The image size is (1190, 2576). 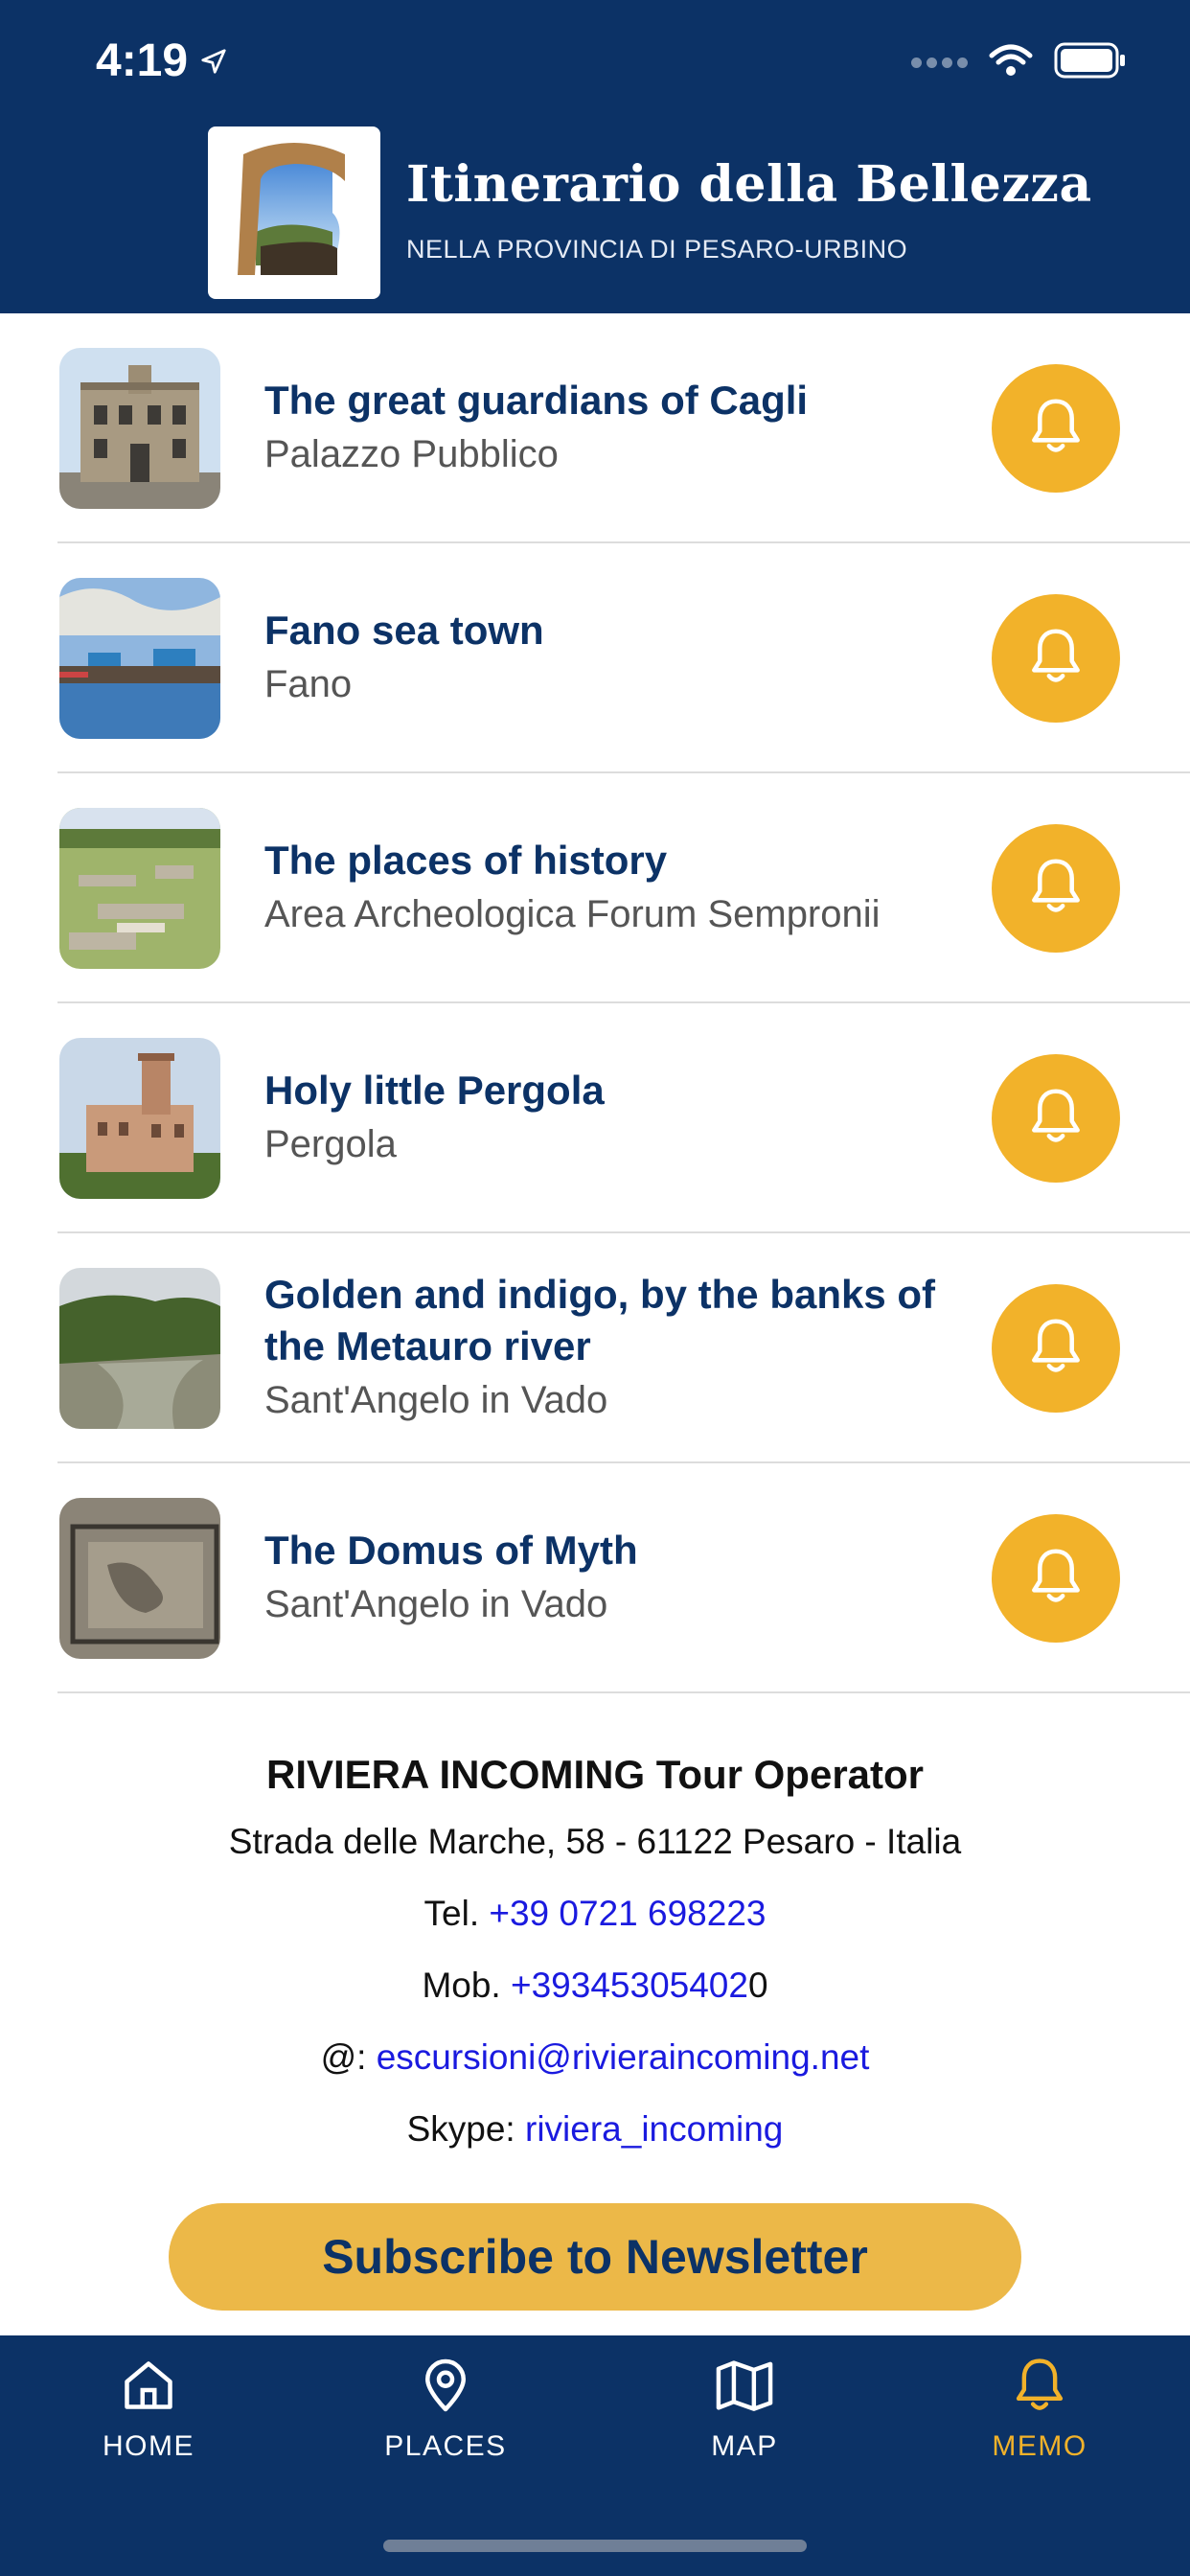 What do you see at coordinates (461, 1985) in the screenshot?
I see `mobile-label: Mob.` at bounding box center [461, 1985].